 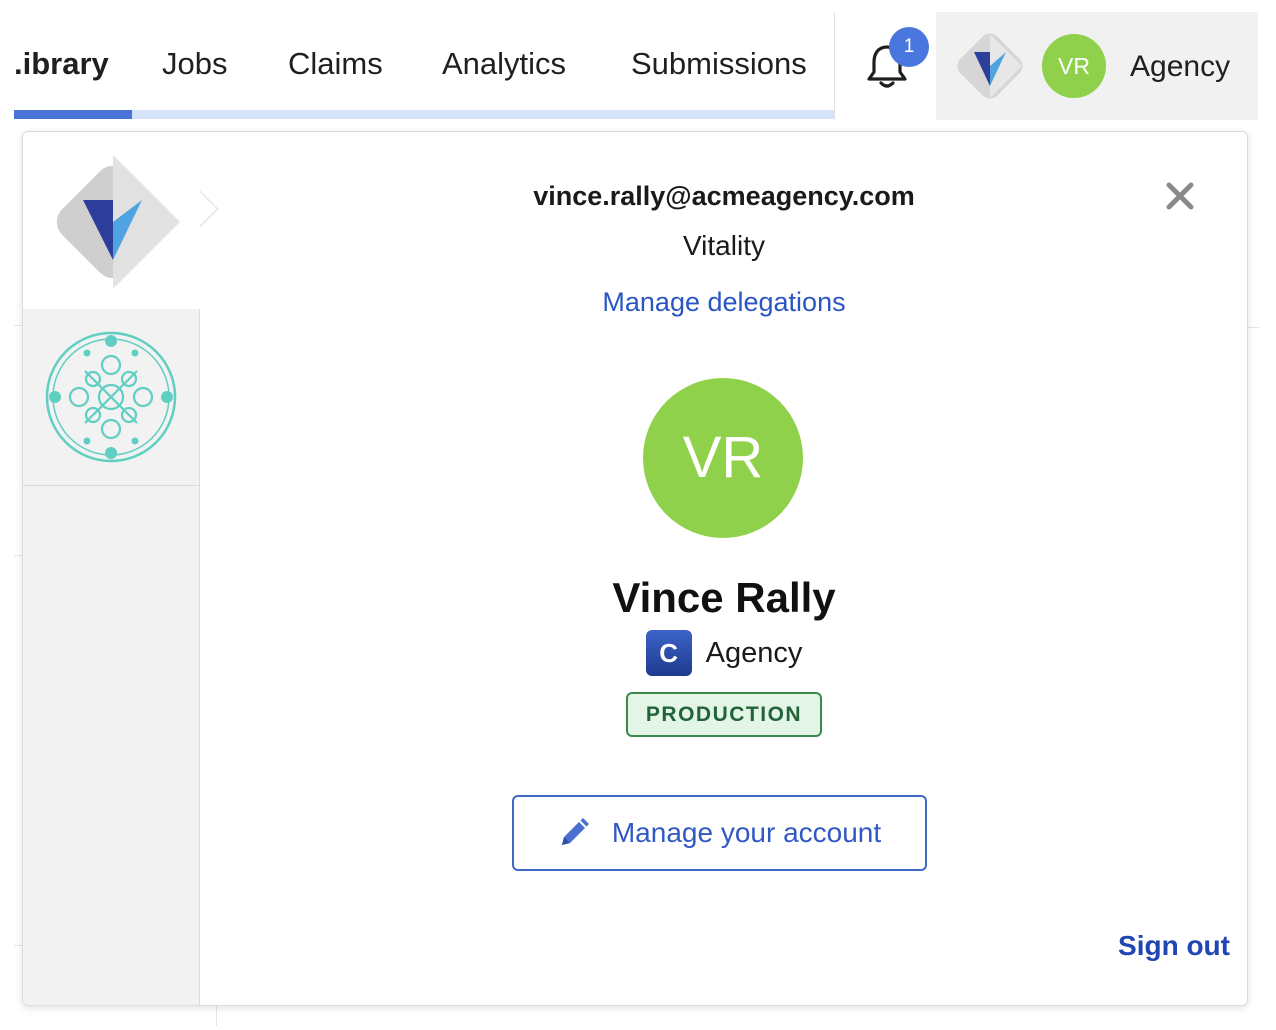 I want to click on org-item-vitality, so click(x=111, y=220).